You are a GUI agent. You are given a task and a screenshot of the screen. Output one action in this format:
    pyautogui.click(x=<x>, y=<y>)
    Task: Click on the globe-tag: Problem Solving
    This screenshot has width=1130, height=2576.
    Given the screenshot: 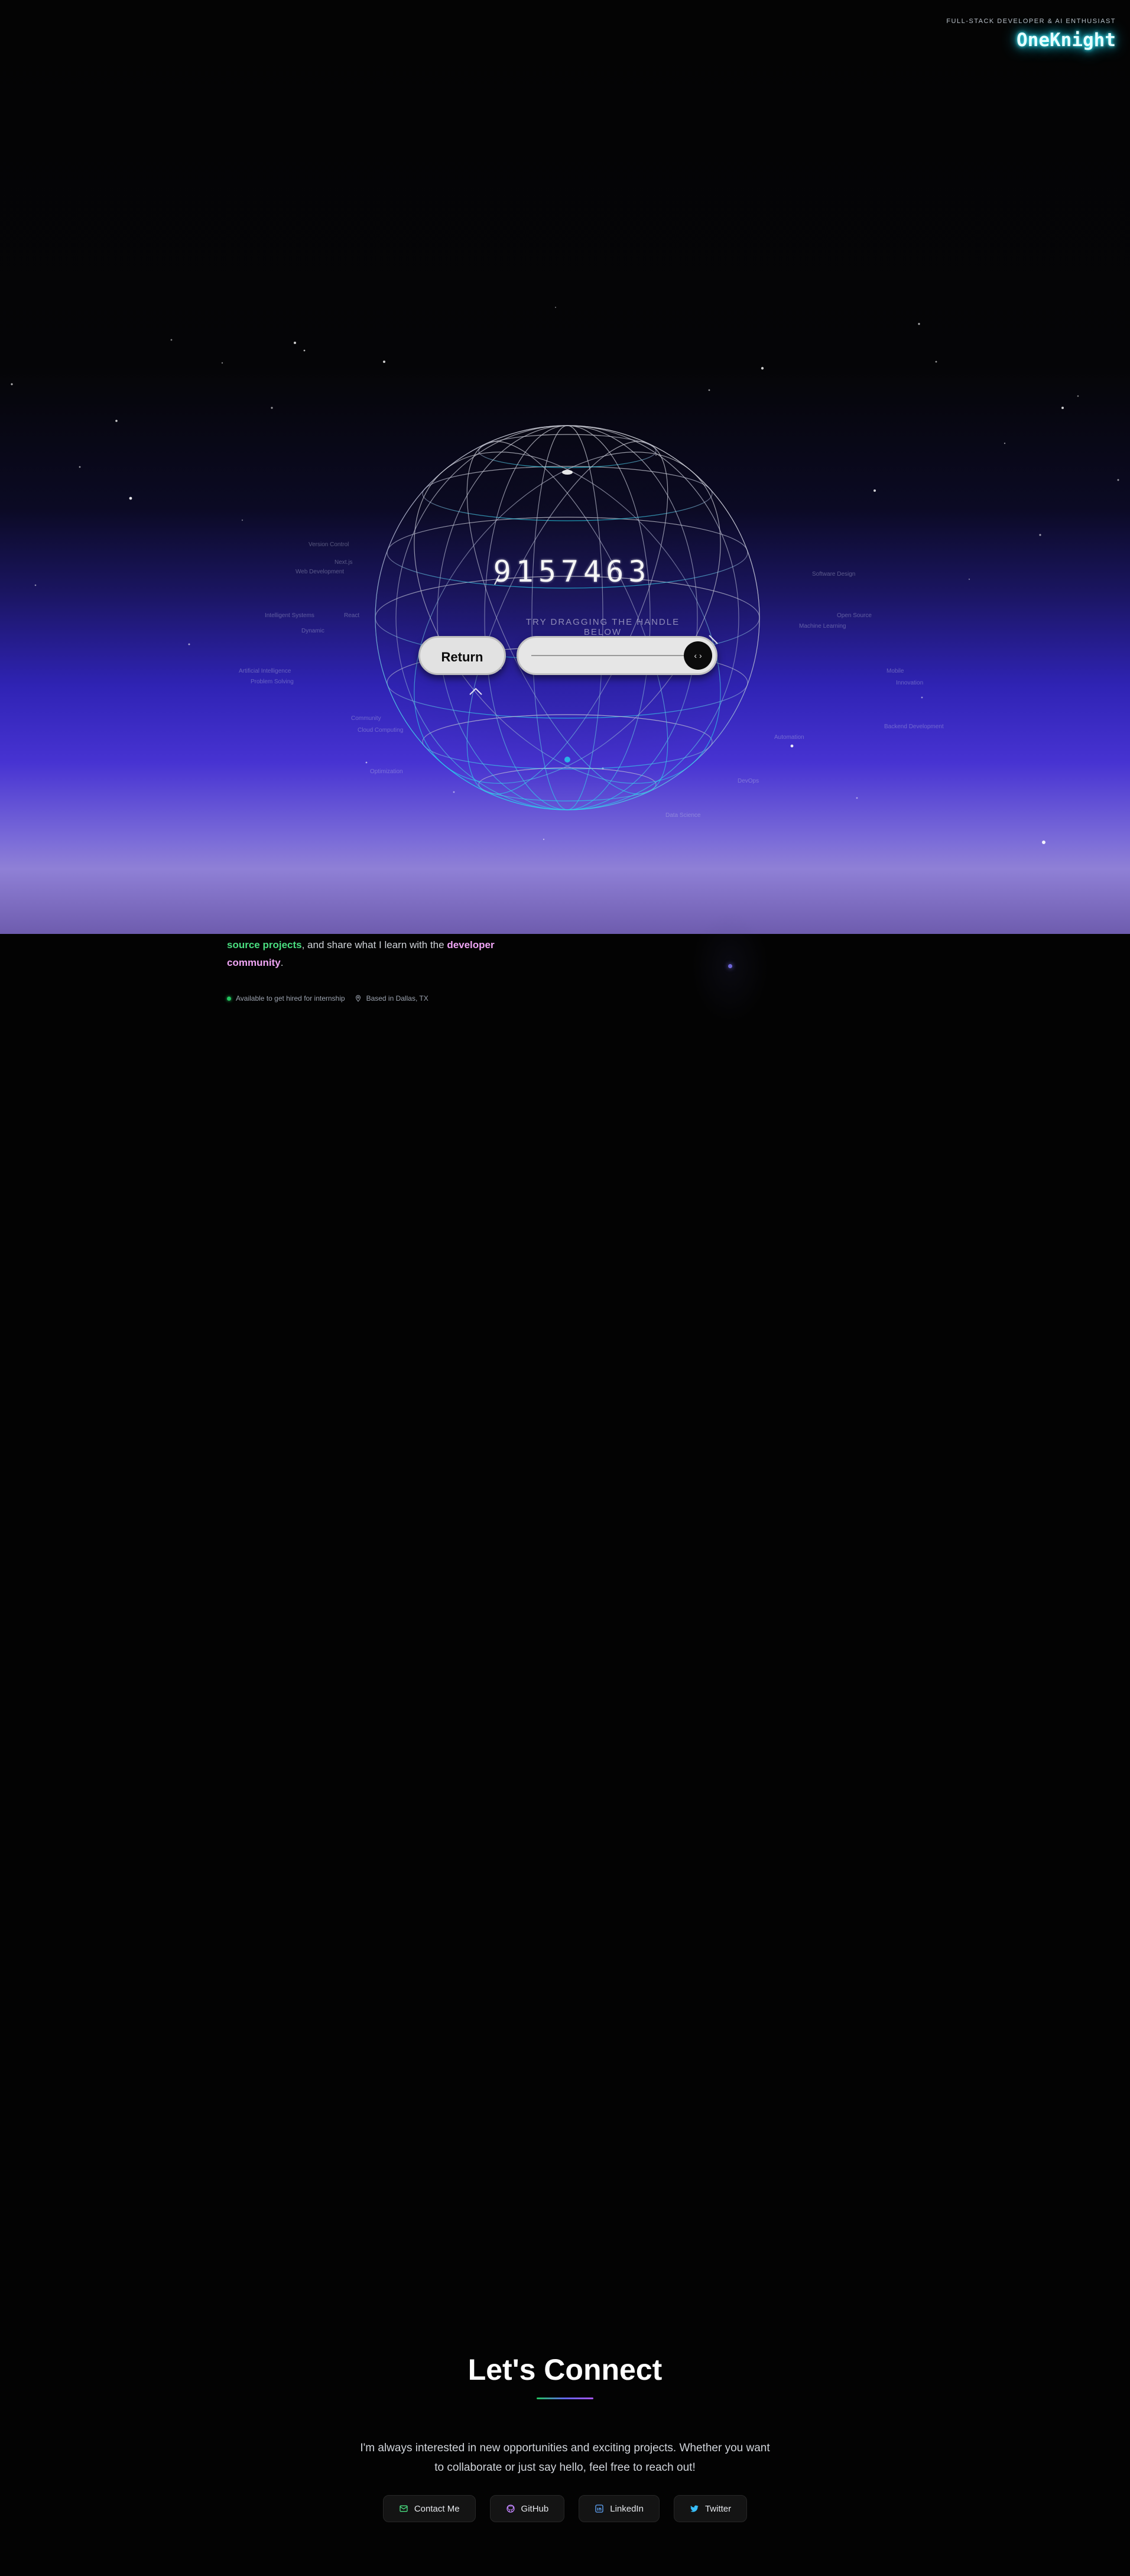 What is the action you would take?
    pyautogui.click(x=272, y=682)
    